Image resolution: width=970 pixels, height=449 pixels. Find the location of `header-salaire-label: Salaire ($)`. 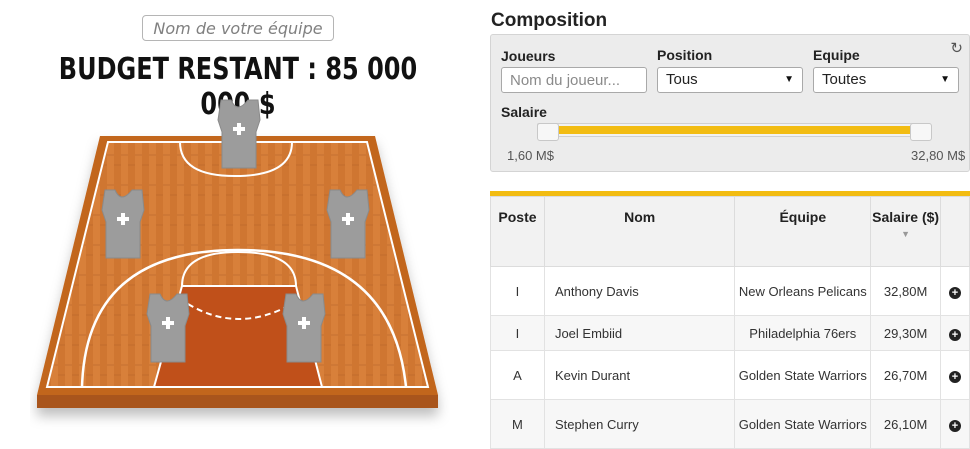

header-salaire-label: Salaire ($) is located at coordinates (906, 217).